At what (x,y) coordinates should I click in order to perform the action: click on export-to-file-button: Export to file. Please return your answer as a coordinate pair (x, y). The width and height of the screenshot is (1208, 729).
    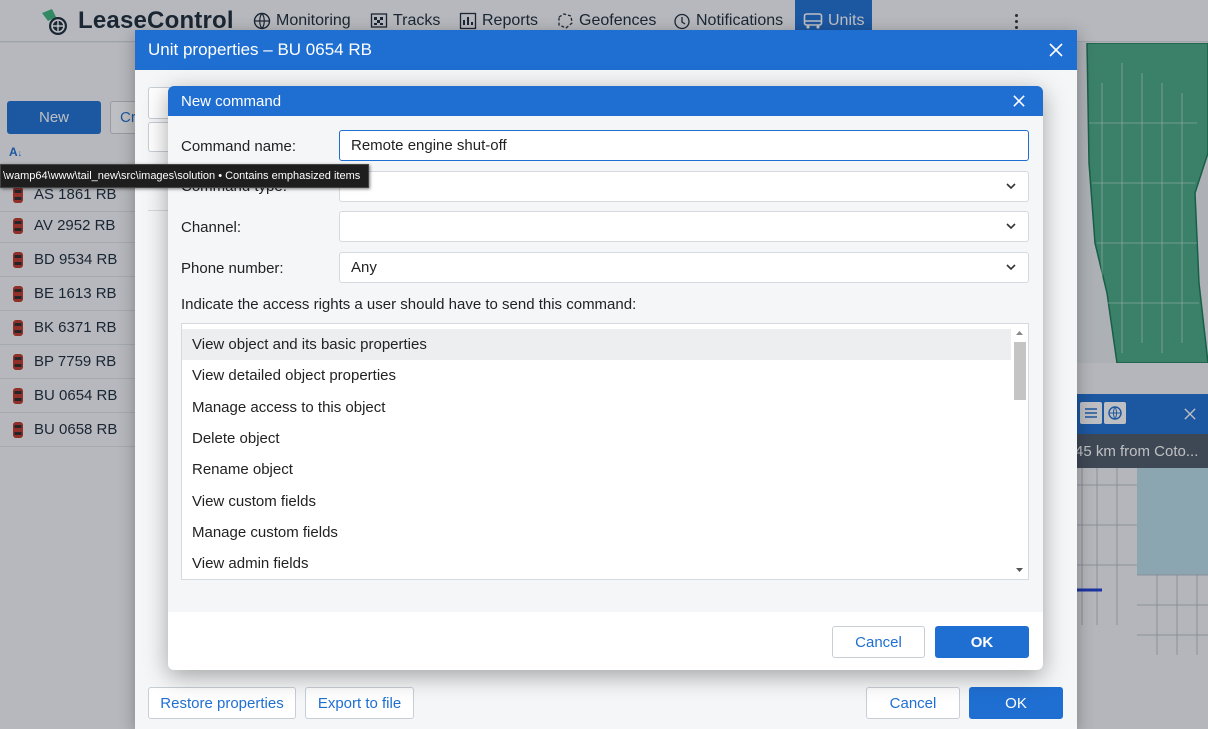
    Looking at the image, I should click on (359, 703).